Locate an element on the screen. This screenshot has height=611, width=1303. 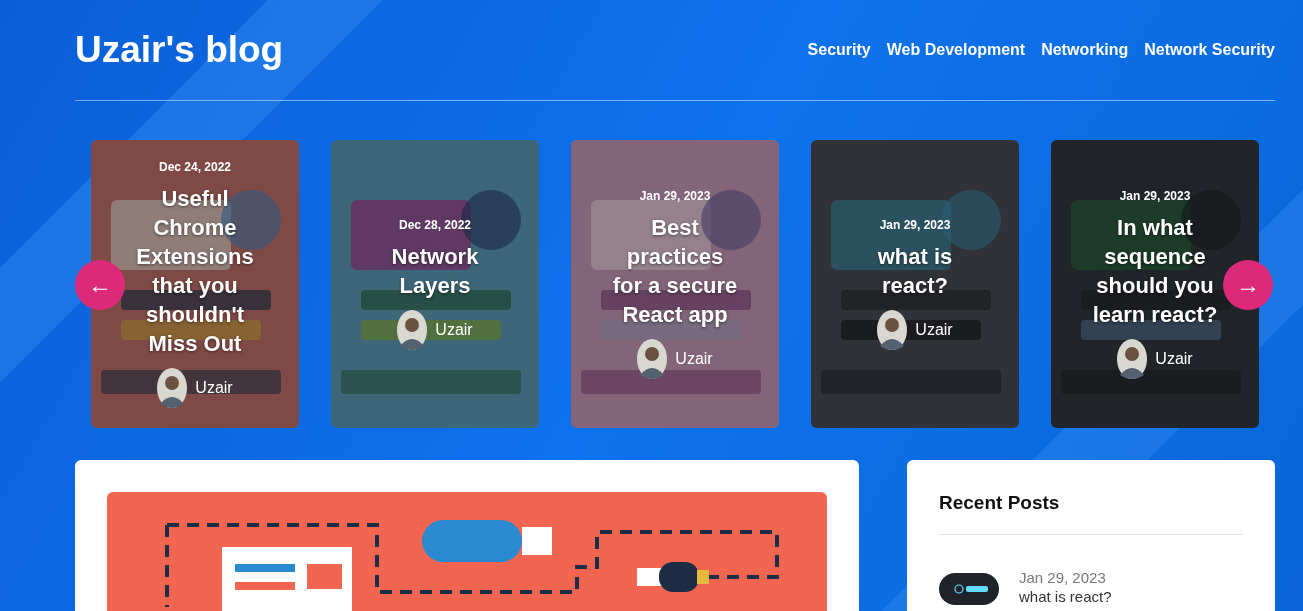
post-link: what is react? is located at coordinates (1065, 596).